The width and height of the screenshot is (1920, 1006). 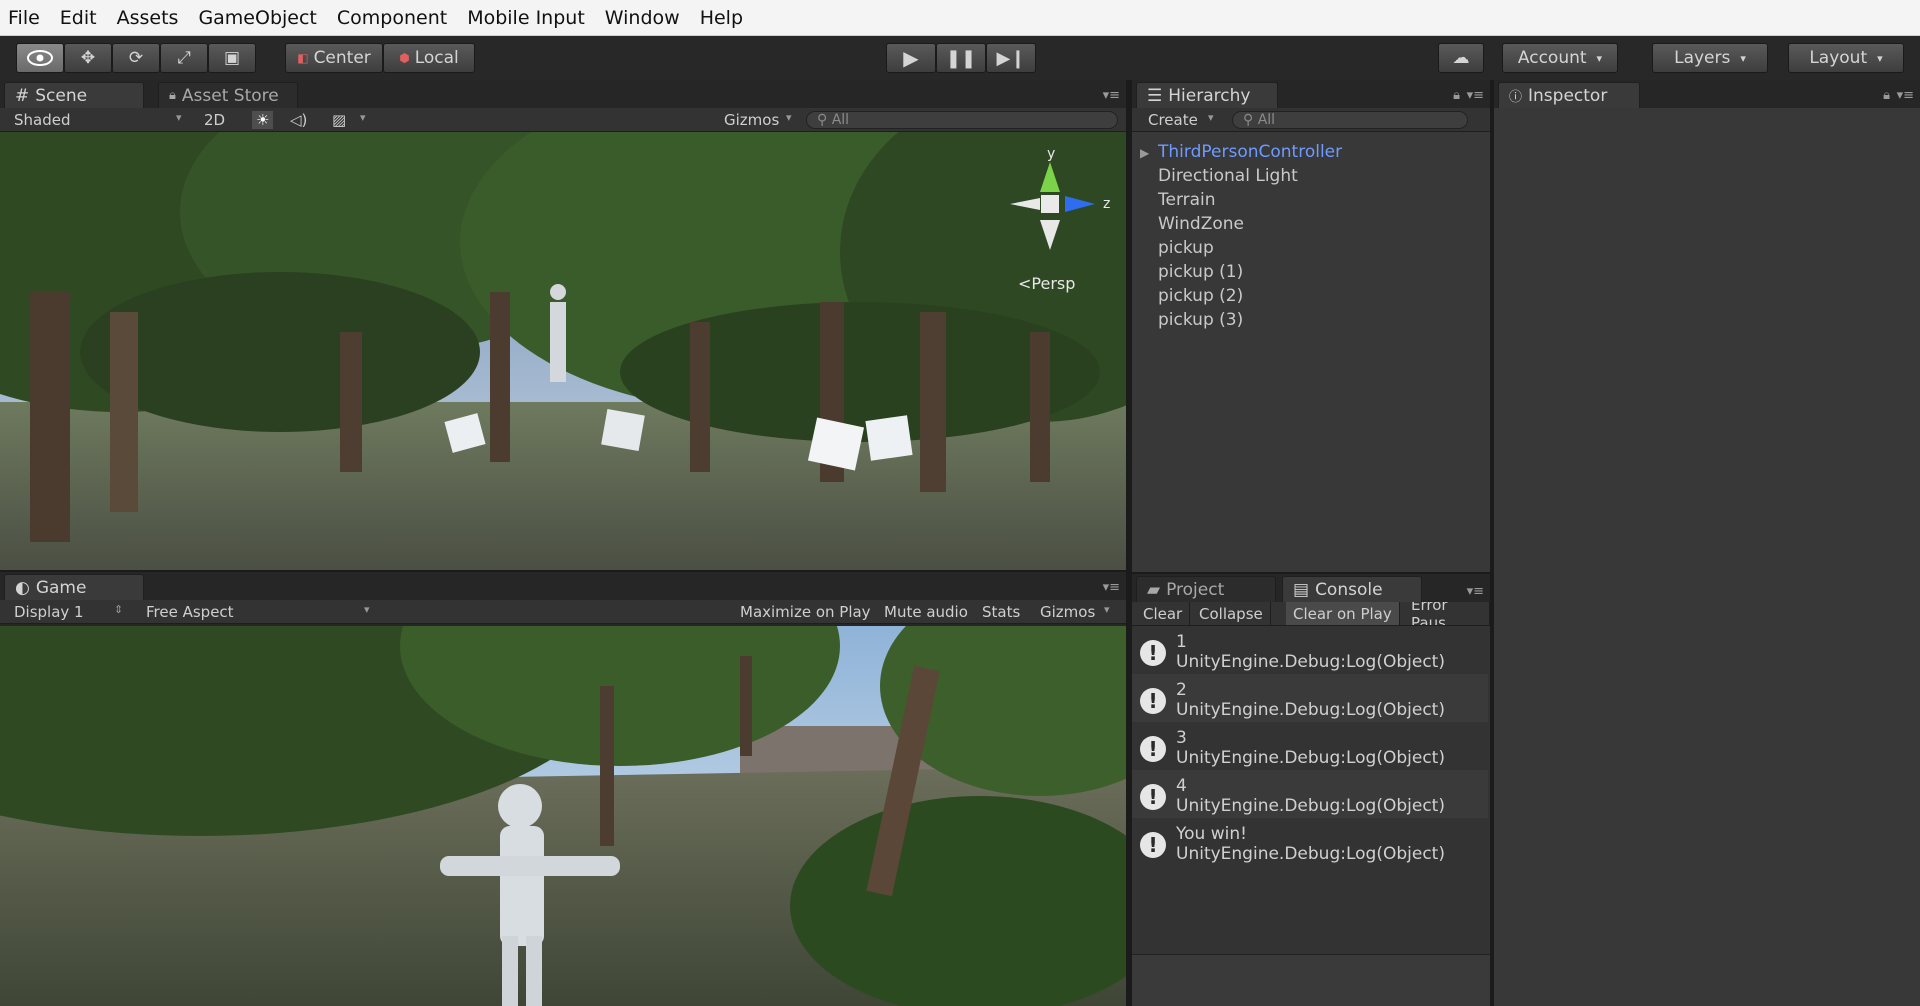 What do you see at coordinates (1206, 589) in the screenshot?
I see `tab-project: ▰ Project` at bounding box center [1206, 589].